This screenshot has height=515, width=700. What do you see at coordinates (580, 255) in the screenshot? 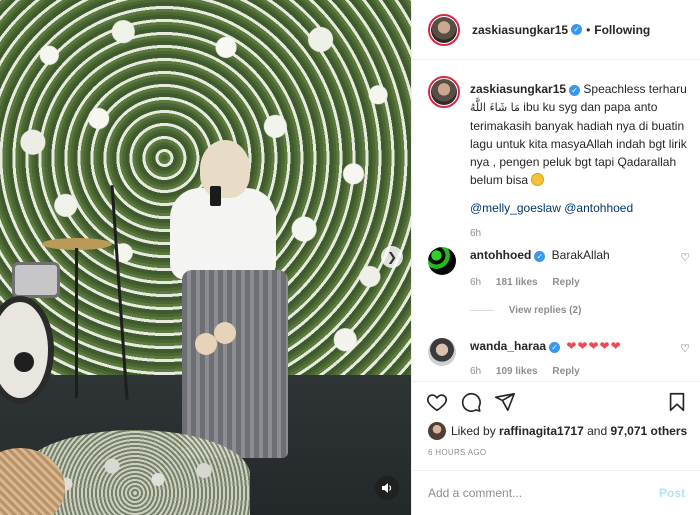
I see `comment-text: BarakAllah` at bounding box center [580, 255].